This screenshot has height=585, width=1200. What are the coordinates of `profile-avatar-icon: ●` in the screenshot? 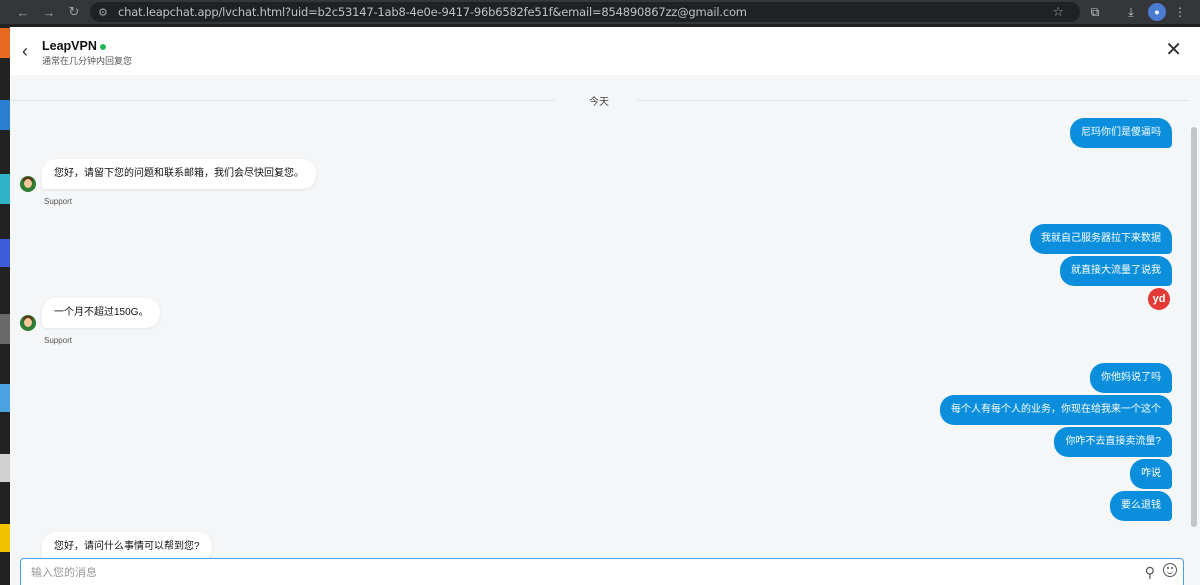 It's located at (1157, 12).